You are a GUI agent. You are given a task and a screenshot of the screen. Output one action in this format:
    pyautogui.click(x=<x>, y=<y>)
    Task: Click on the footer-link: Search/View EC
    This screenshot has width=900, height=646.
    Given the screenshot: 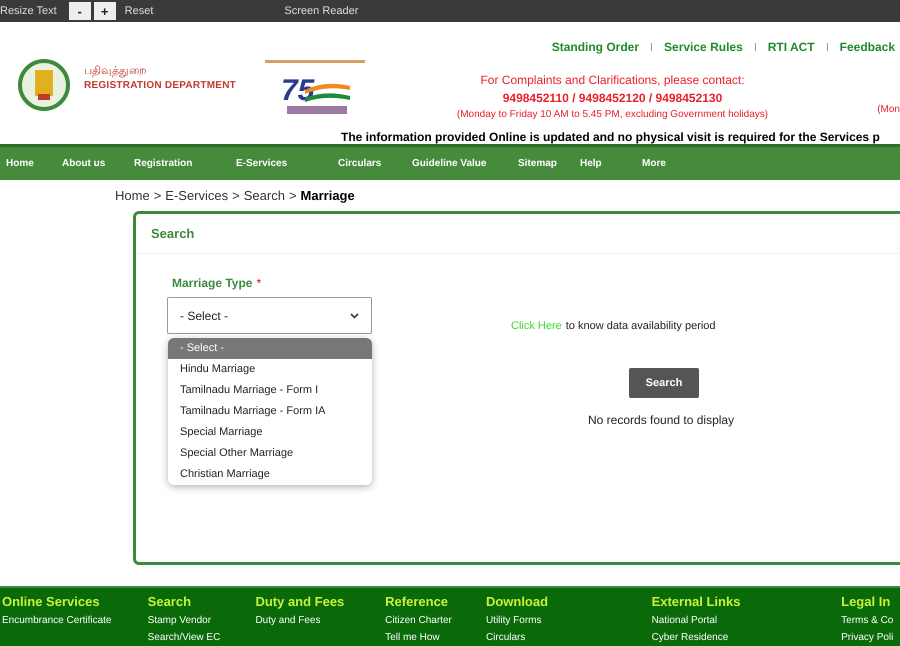 What is the action you would take?
    pyautogui.click(x=202, y=638)
    